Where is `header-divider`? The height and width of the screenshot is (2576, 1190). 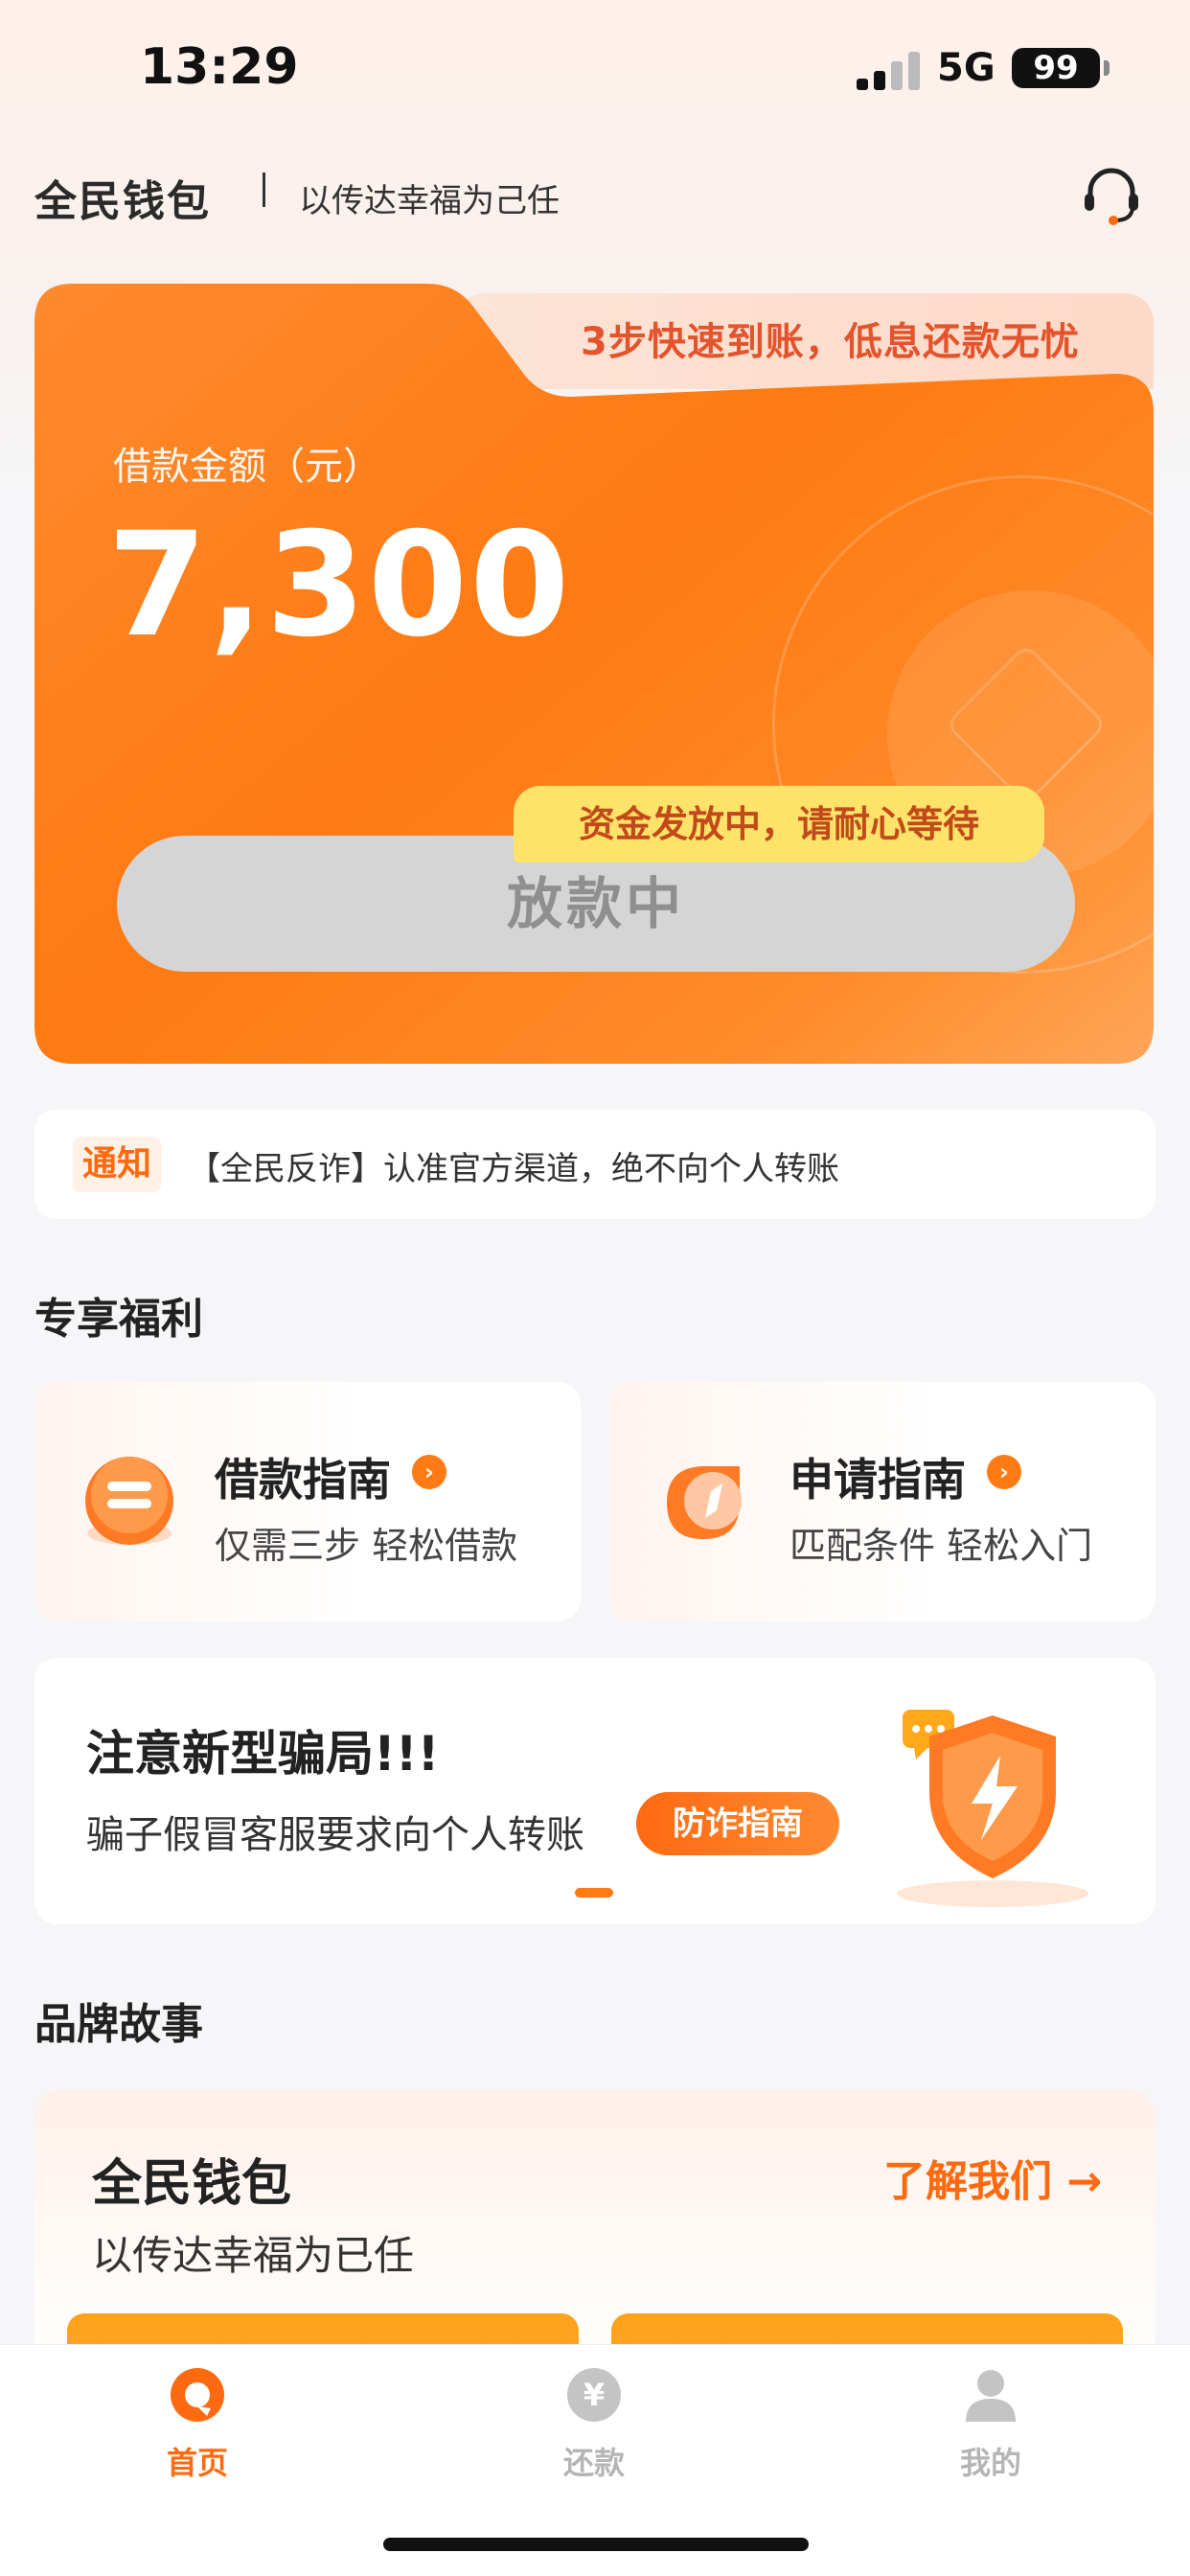 header-divider is located at coordinates (264, 189).